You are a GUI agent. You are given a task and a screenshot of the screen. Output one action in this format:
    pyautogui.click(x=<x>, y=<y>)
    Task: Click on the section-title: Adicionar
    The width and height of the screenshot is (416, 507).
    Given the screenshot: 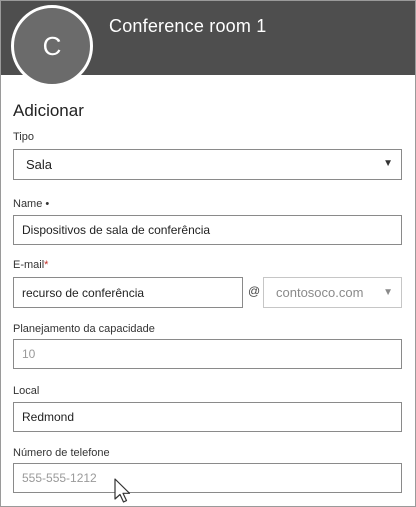 What is the action you would take?
    pyautogui.click(x=48, y=110)
    